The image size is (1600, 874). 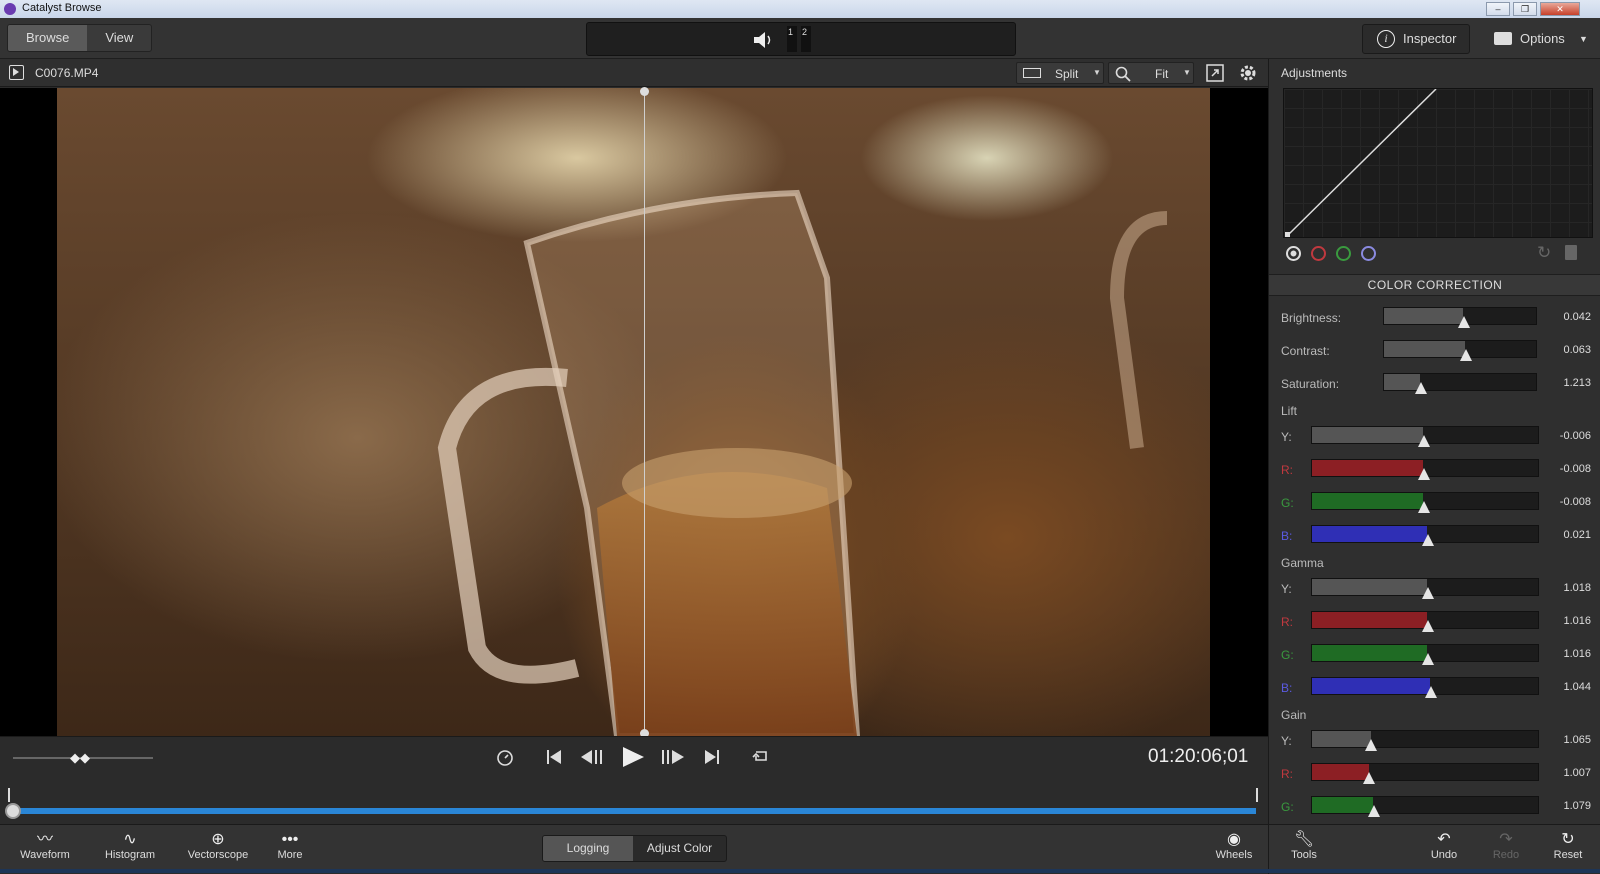 What do you see at coordinates (1506, 846) in the screenshot?
I see `redo-button: ↷ Redo` at bounding box center [1506, 846].